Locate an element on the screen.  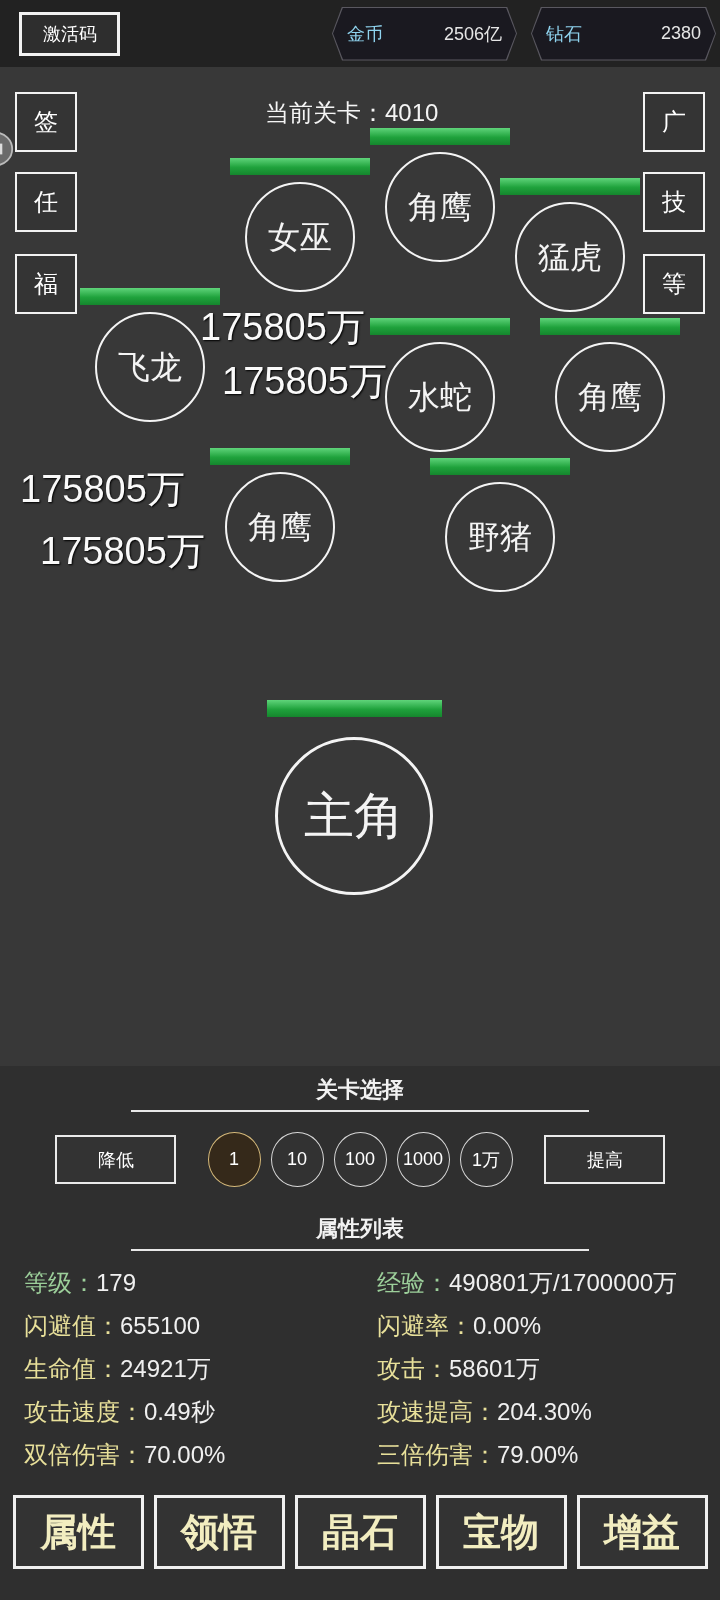
attribute-label: 双倍伤害： is located at coordinates (84, 1455).